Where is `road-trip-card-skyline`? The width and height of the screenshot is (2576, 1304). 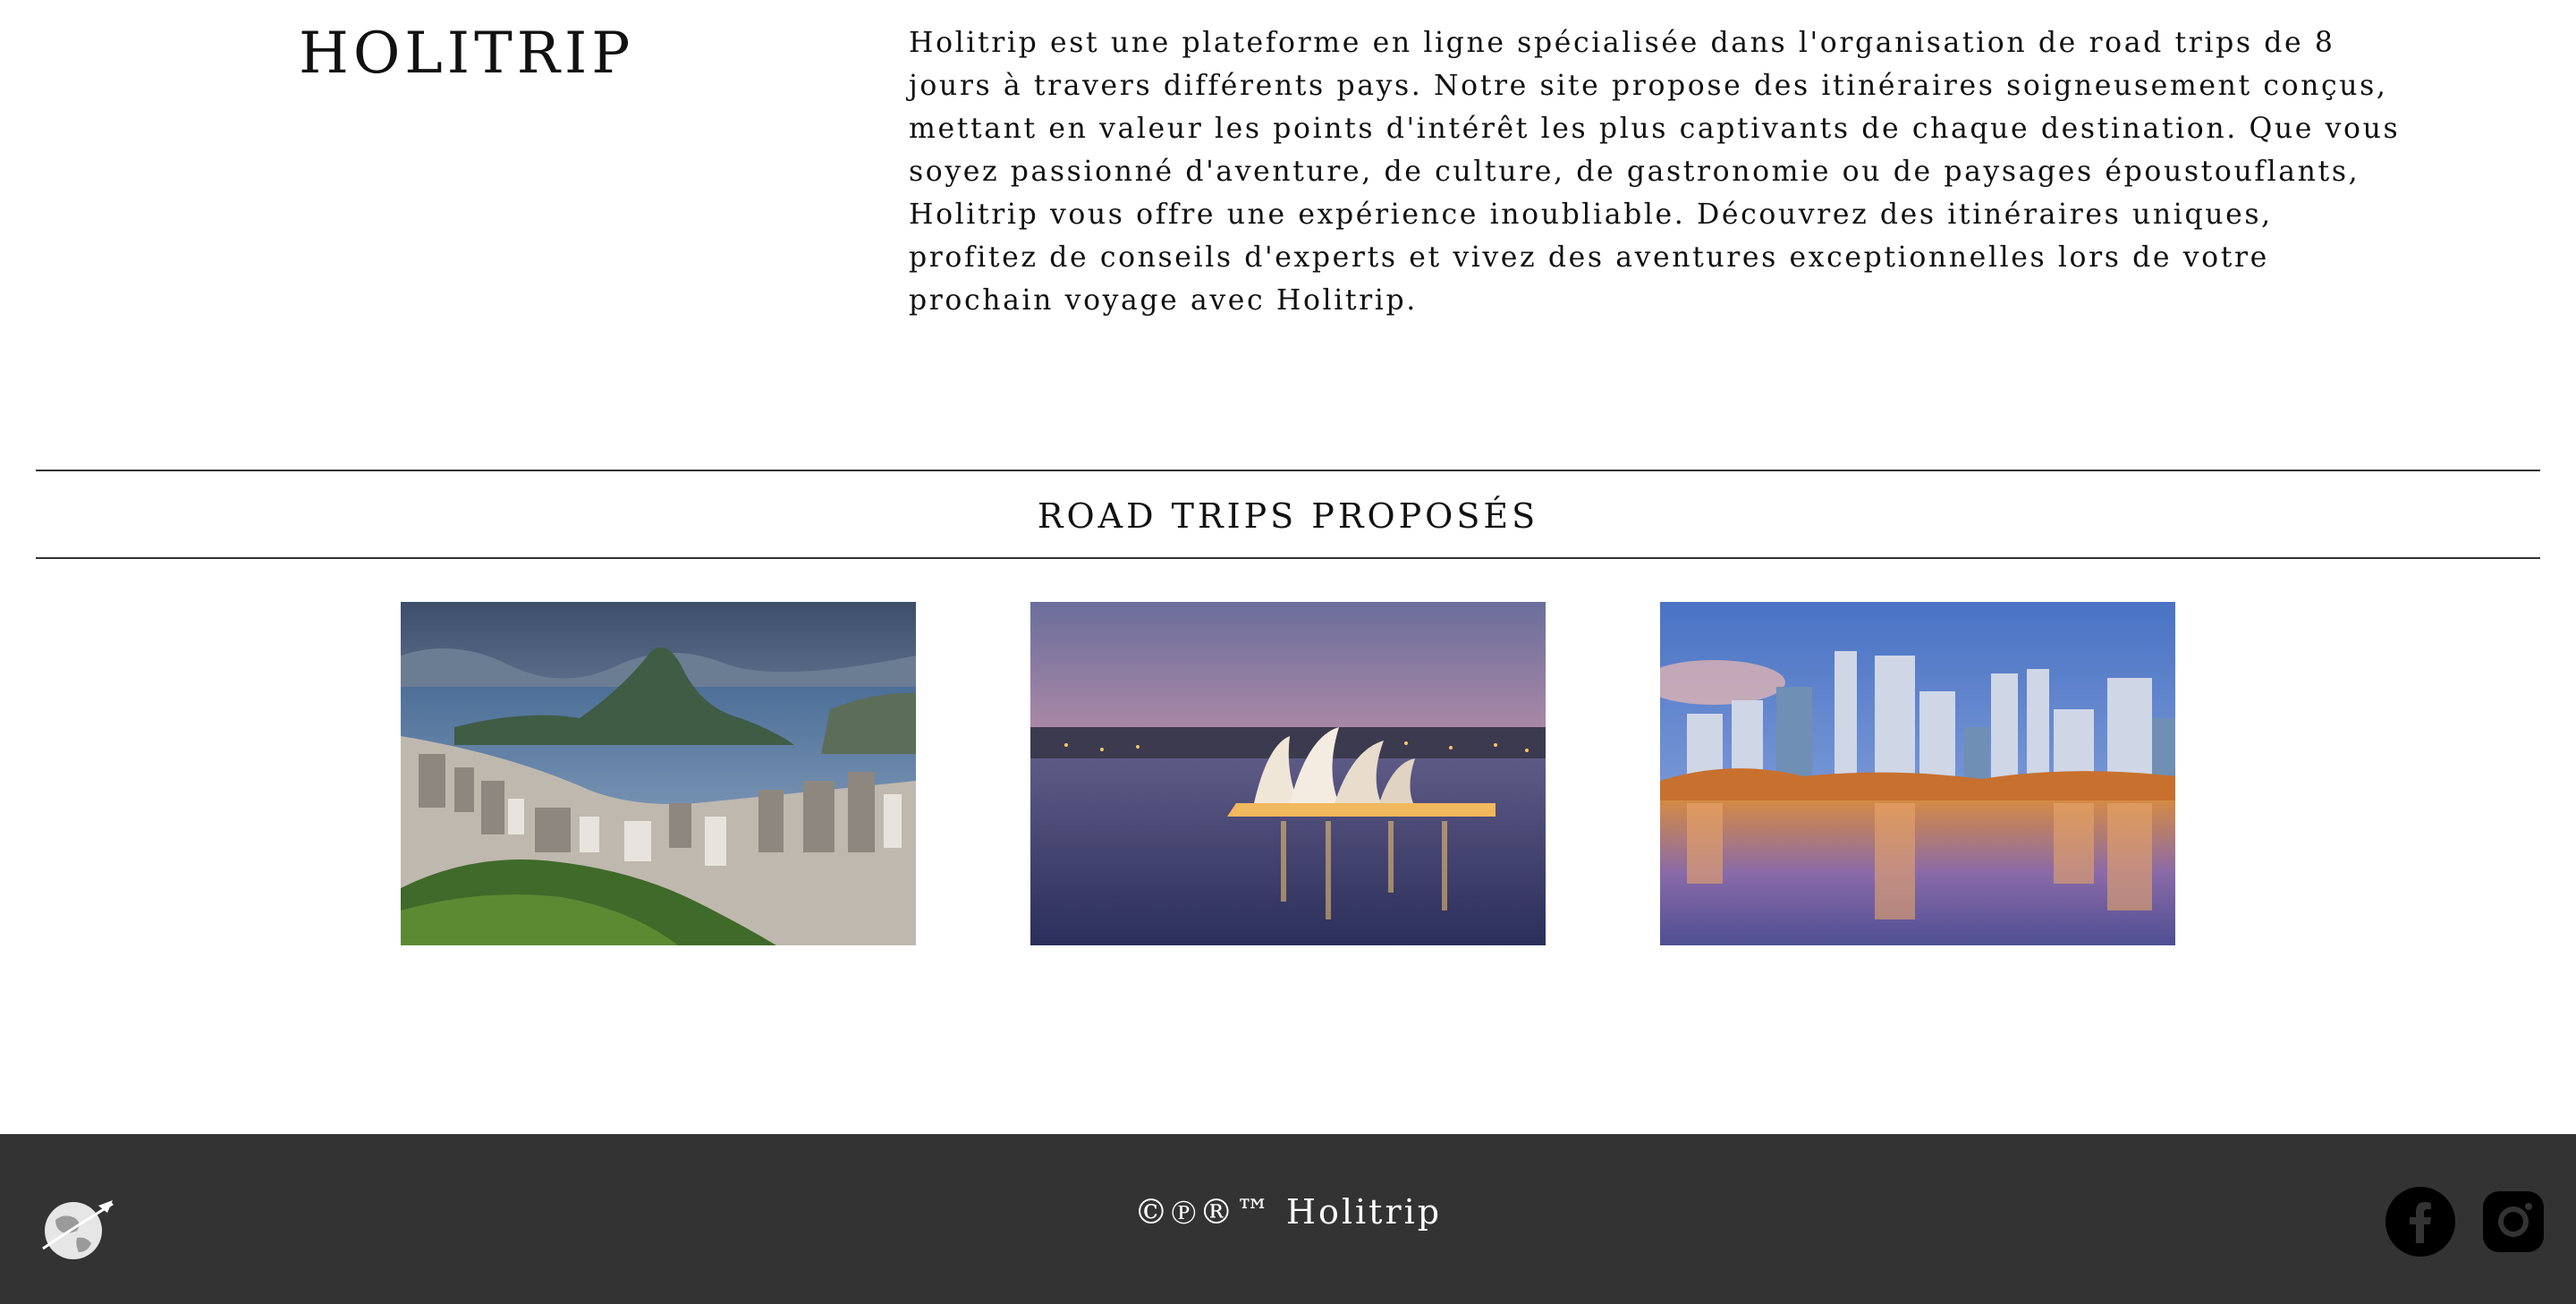
road-trip-card-skyline is located at coordinates (1917, 774).